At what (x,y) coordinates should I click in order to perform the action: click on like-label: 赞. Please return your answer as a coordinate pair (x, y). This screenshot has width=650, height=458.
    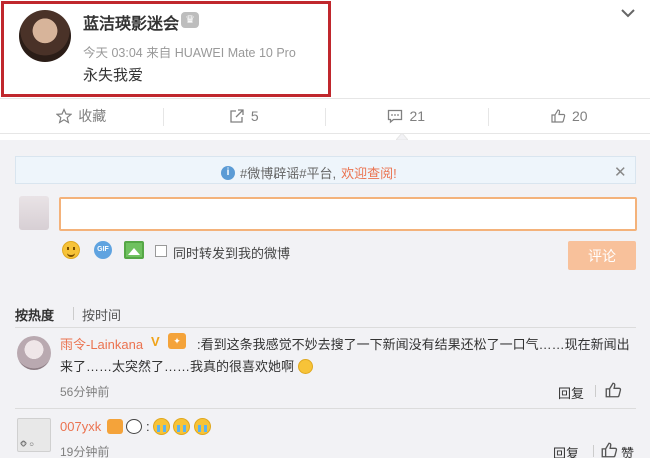
    Looking at the image, I should click on (627, 450).